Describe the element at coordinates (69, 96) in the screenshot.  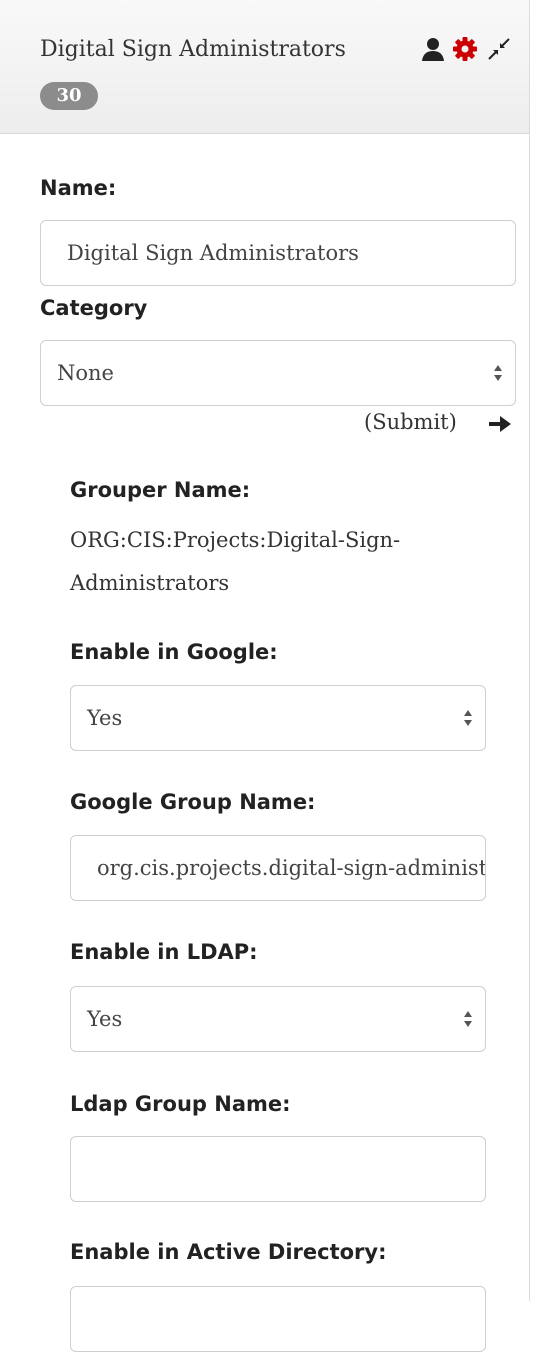
I see `member-count-badge: 30` at that location.